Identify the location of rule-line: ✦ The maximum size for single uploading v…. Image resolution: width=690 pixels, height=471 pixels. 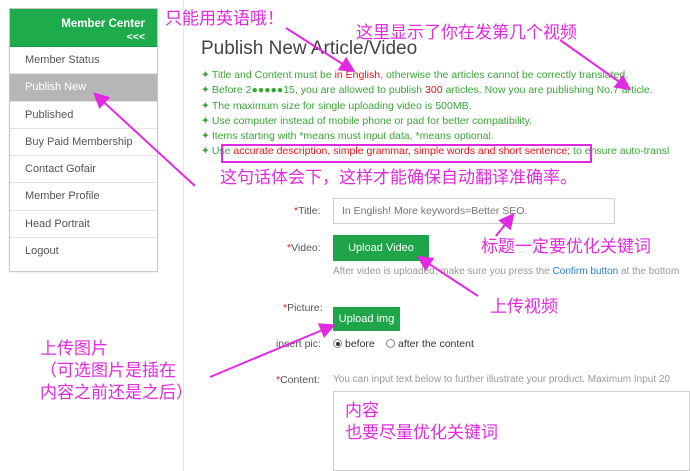
(336, 105).